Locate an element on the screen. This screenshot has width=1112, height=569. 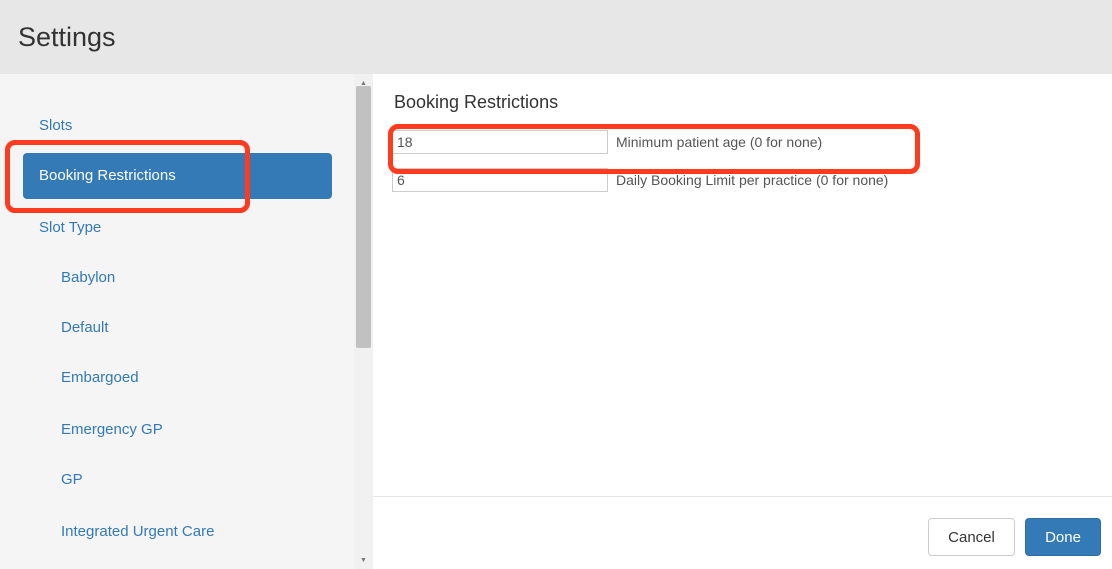
sidebar-scrollbar: ▲ ▼ is located at coordinates (363, 321).